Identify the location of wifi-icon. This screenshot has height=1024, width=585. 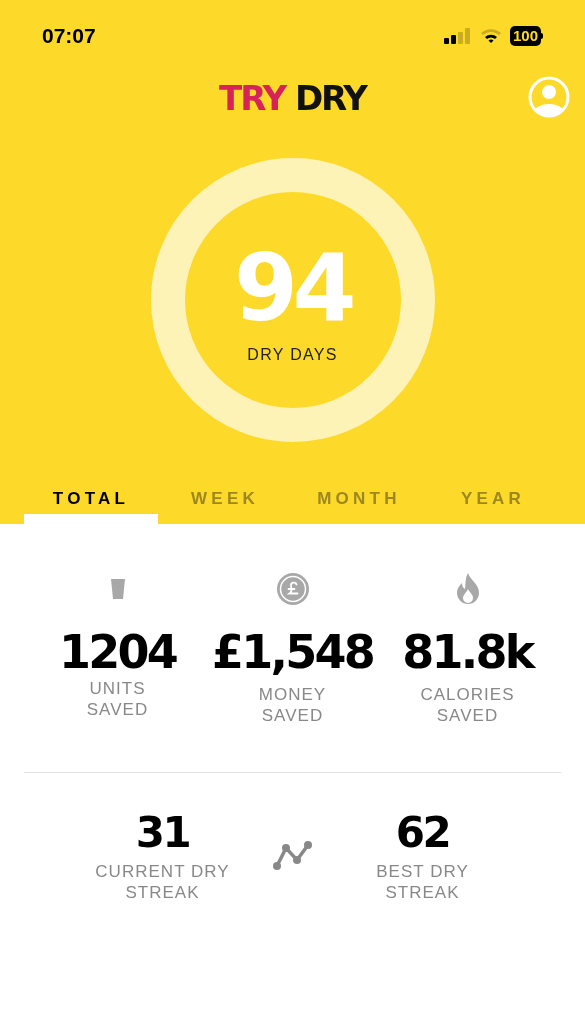
(490, 36).